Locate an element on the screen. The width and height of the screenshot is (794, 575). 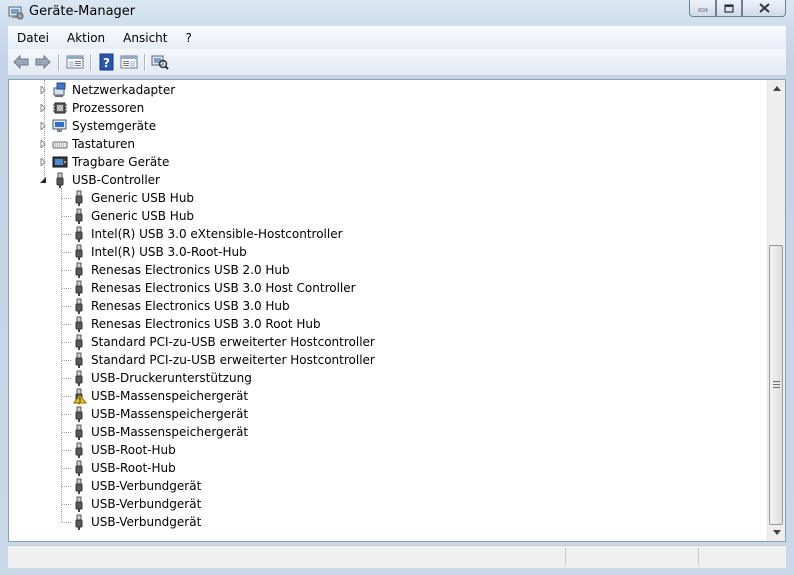
close-icon is located at coordinates (764, 8).